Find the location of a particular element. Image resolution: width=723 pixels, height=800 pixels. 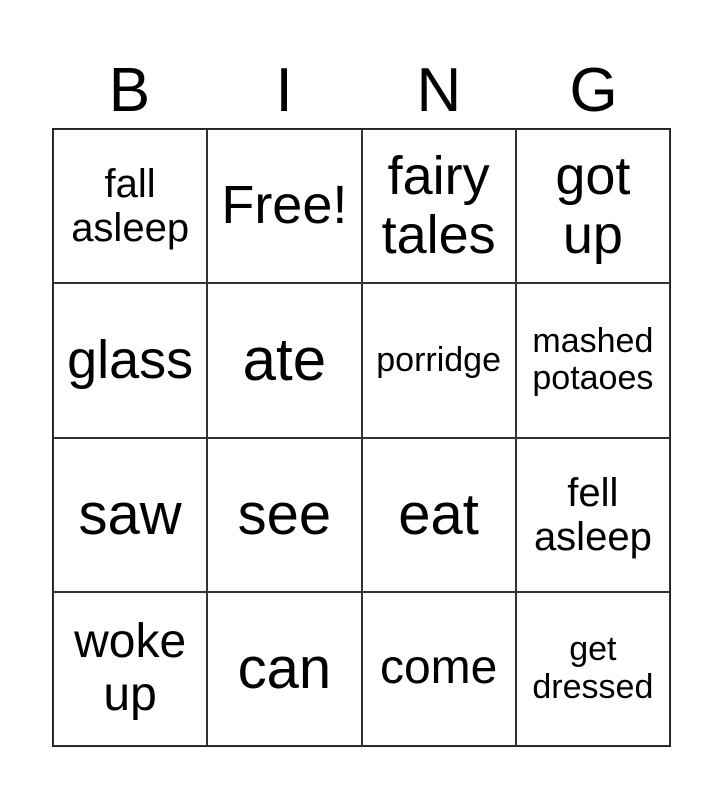

bingo-cell: got up is located at coordinates (592, 206).